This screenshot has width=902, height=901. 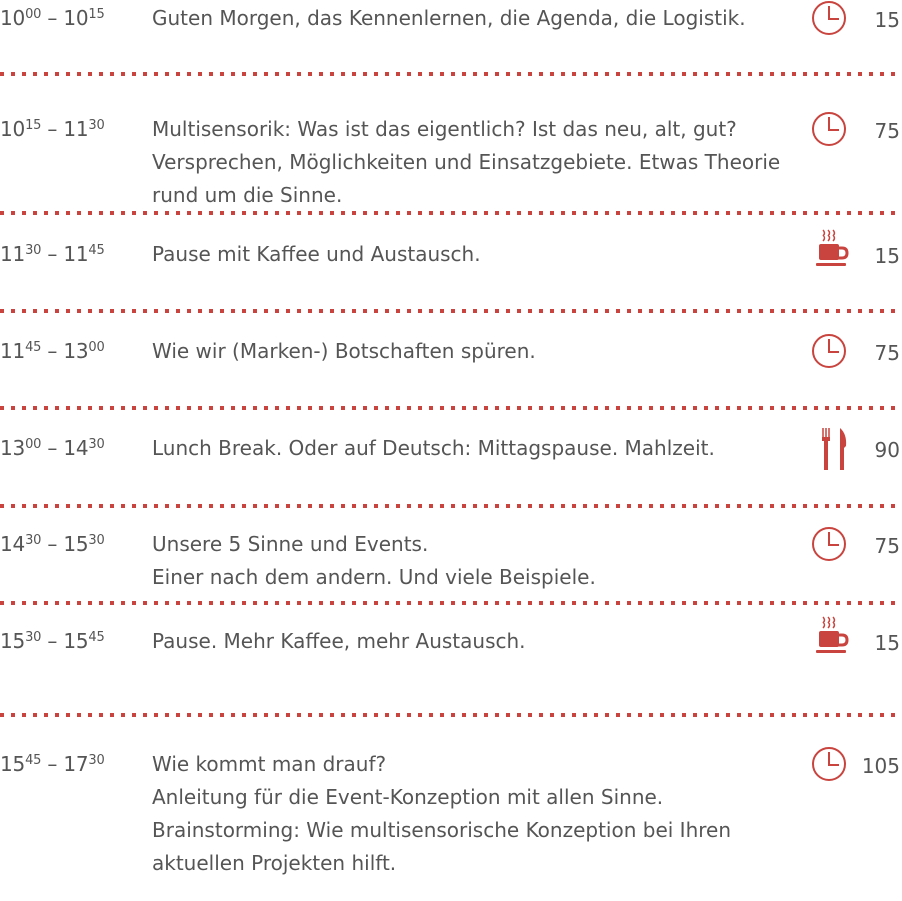 I want to click on time-range: 1015 – 1130, so click(x=52, y=129).